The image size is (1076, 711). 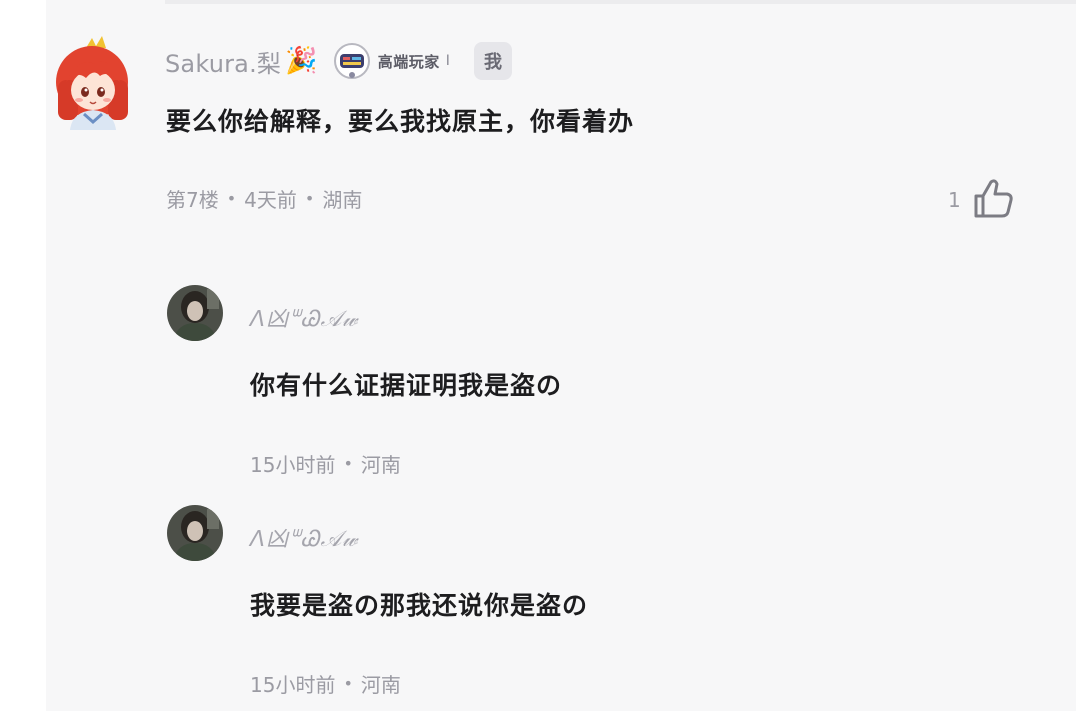 I want to click on reply-text: 你有什么证据证明我是盗の, so click(x=406, y=385).